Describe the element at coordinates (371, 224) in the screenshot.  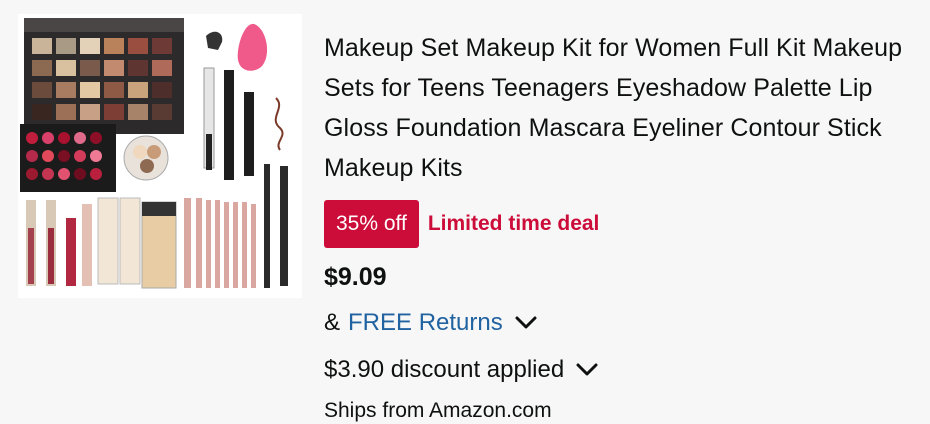
I see `discount-badge: 35% off` at that location.